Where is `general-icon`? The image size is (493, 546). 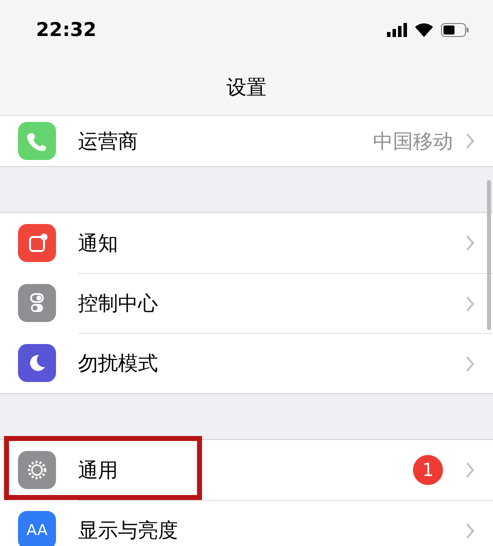
general-icon is located at coordinates (37, 470).